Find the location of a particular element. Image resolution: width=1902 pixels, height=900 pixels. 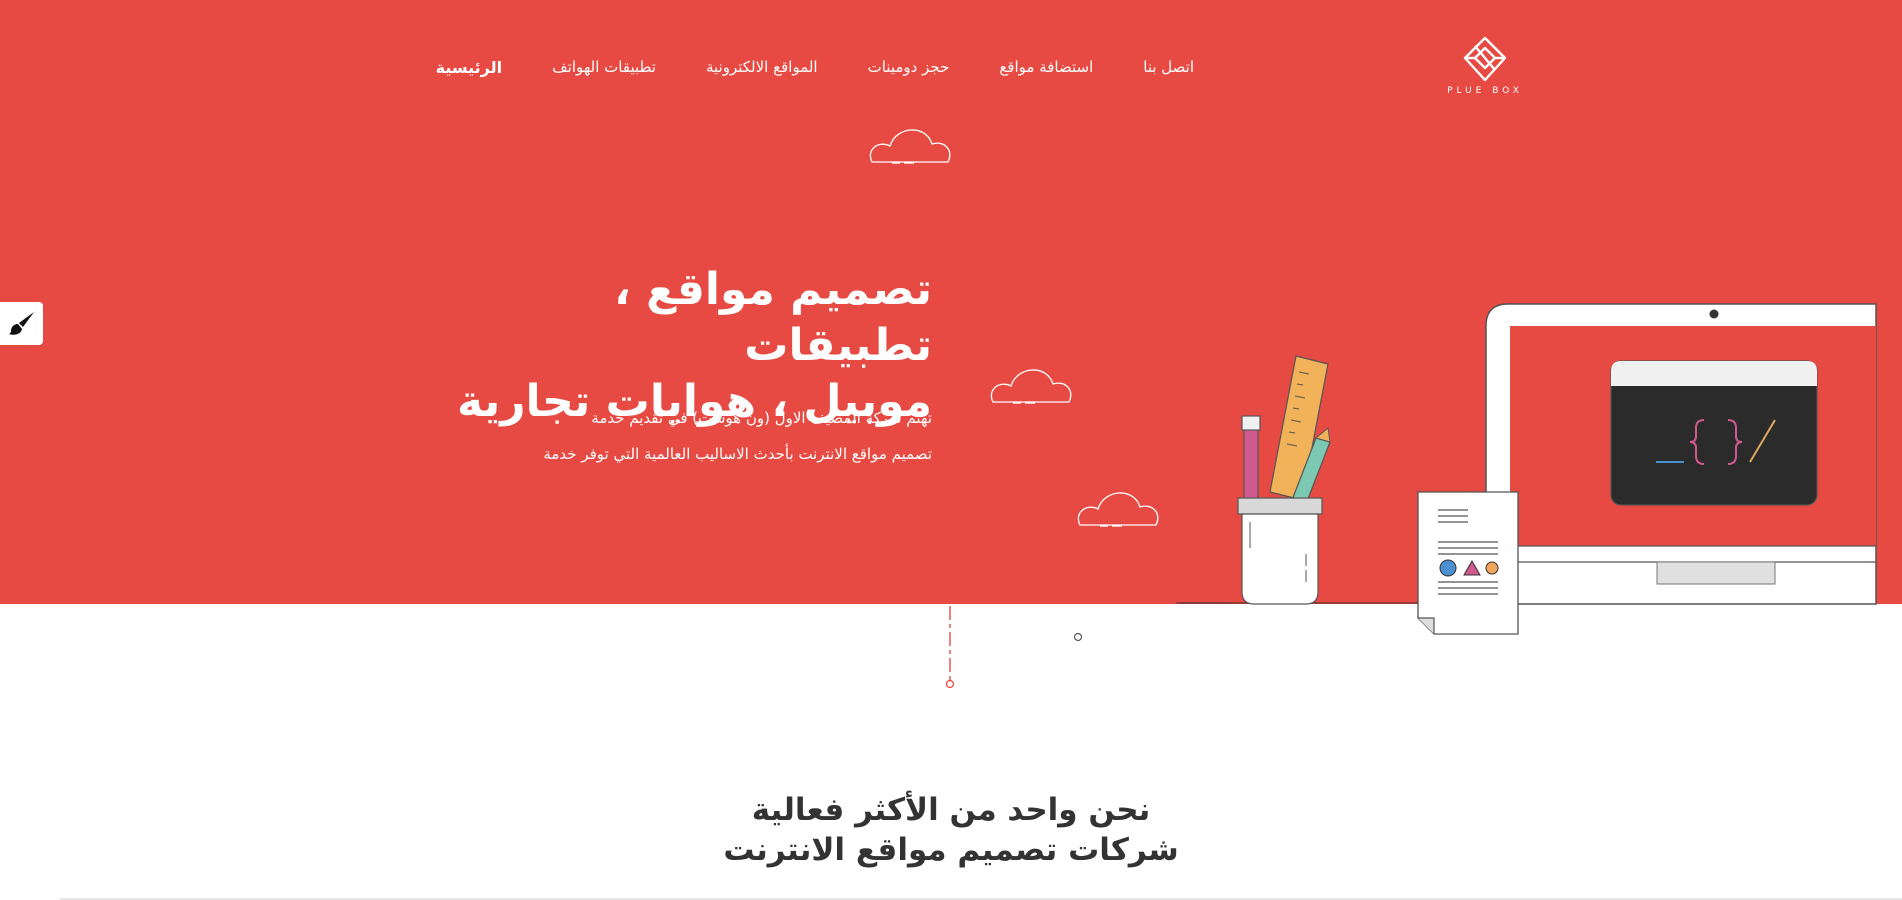

nav-item-domains: حجز دومينات is located at coordinates (909, 67).